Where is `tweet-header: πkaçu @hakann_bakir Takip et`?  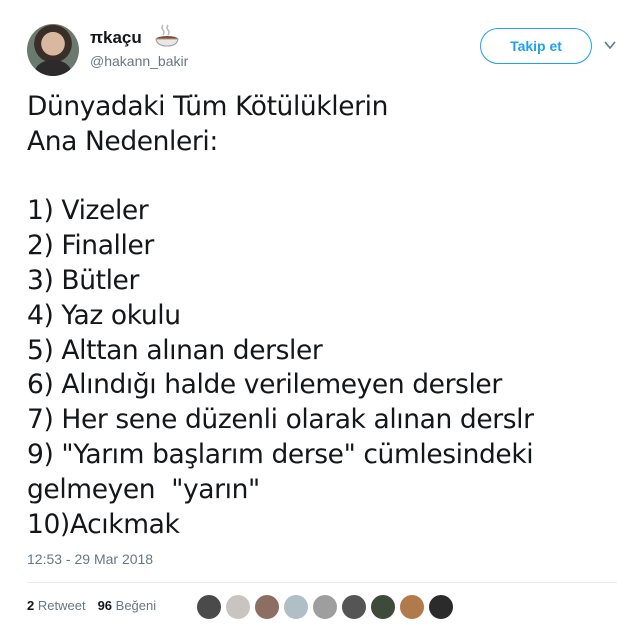 tweet-header: πkaçu @hakann_bakir Takip et is located at coordinates (322, 50).